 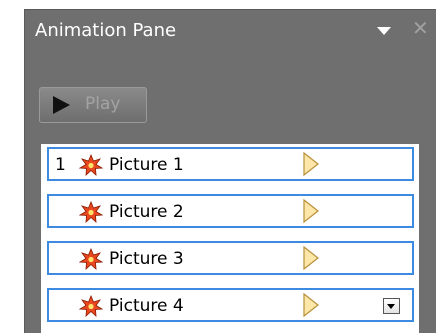 I want to click on play-icon, so click(x=61, y=105).